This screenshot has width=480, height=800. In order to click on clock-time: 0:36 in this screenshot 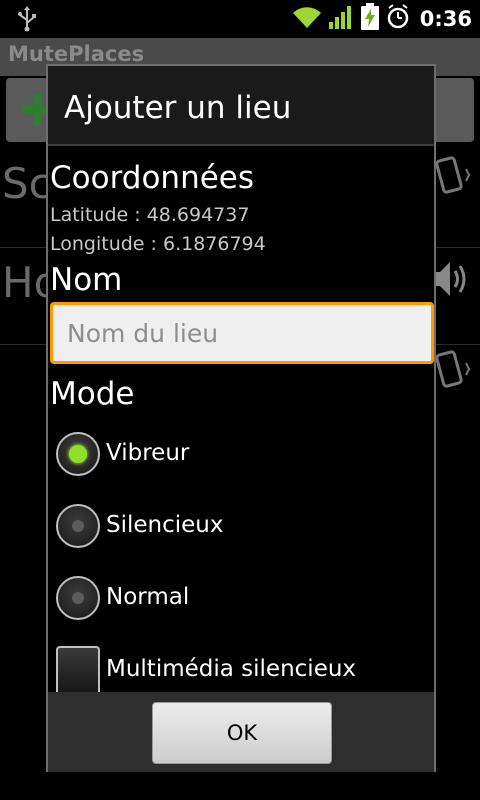, I will do `click(445, 19)`.